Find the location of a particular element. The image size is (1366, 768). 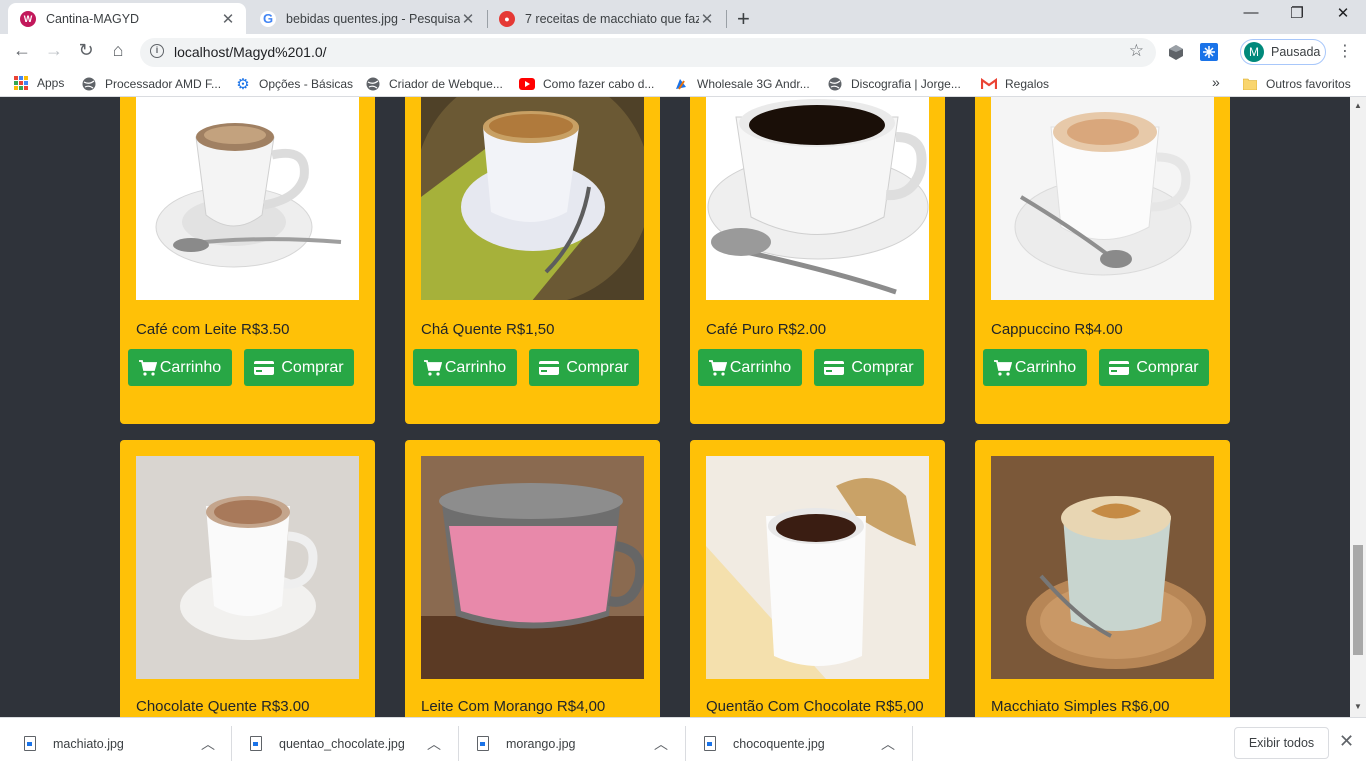

tab-title: Cantina-MAGYD is located at coordinates (93, 18).